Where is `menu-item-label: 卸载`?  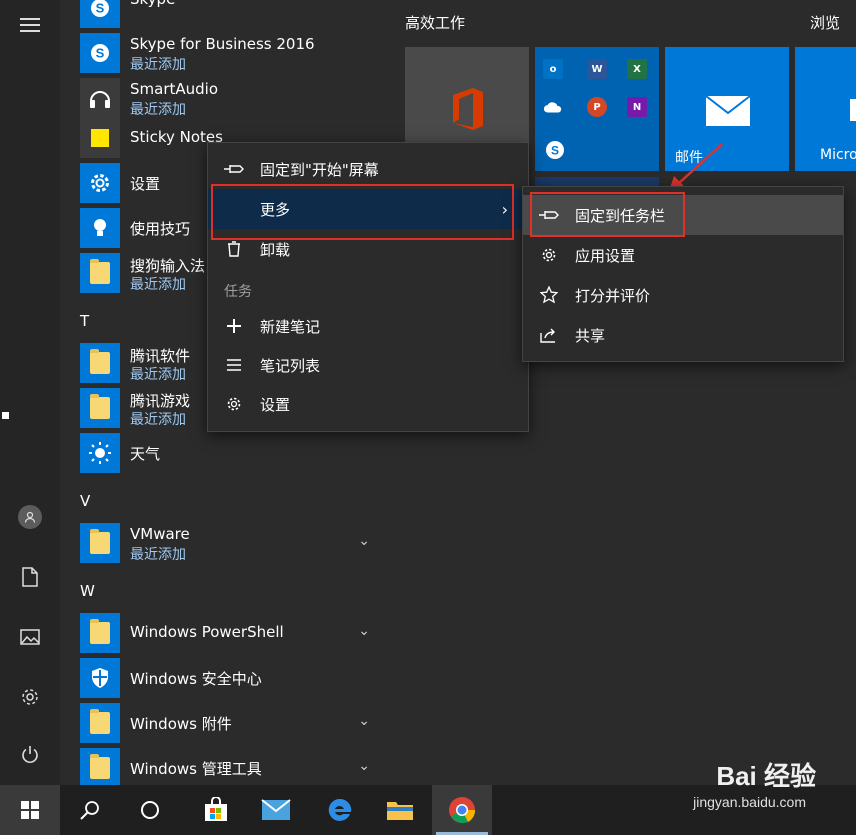
menu-item-label: 卸载 is located at coordinates (275, 249).